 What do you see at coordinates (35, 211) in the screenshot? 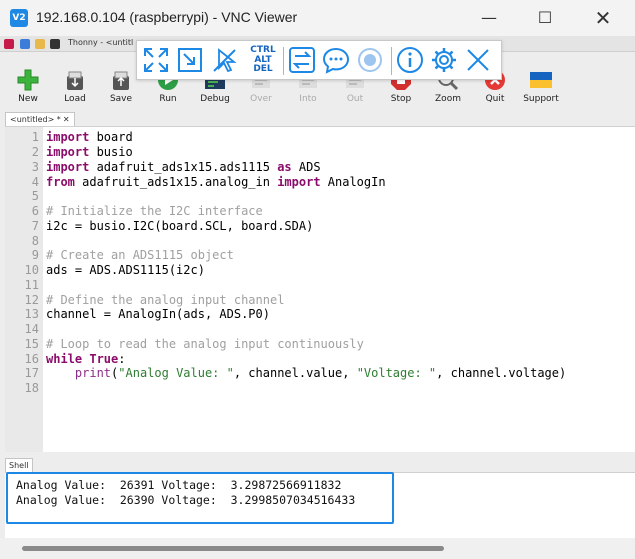
I see `line-number: 6` at bounding box center [35, 211].